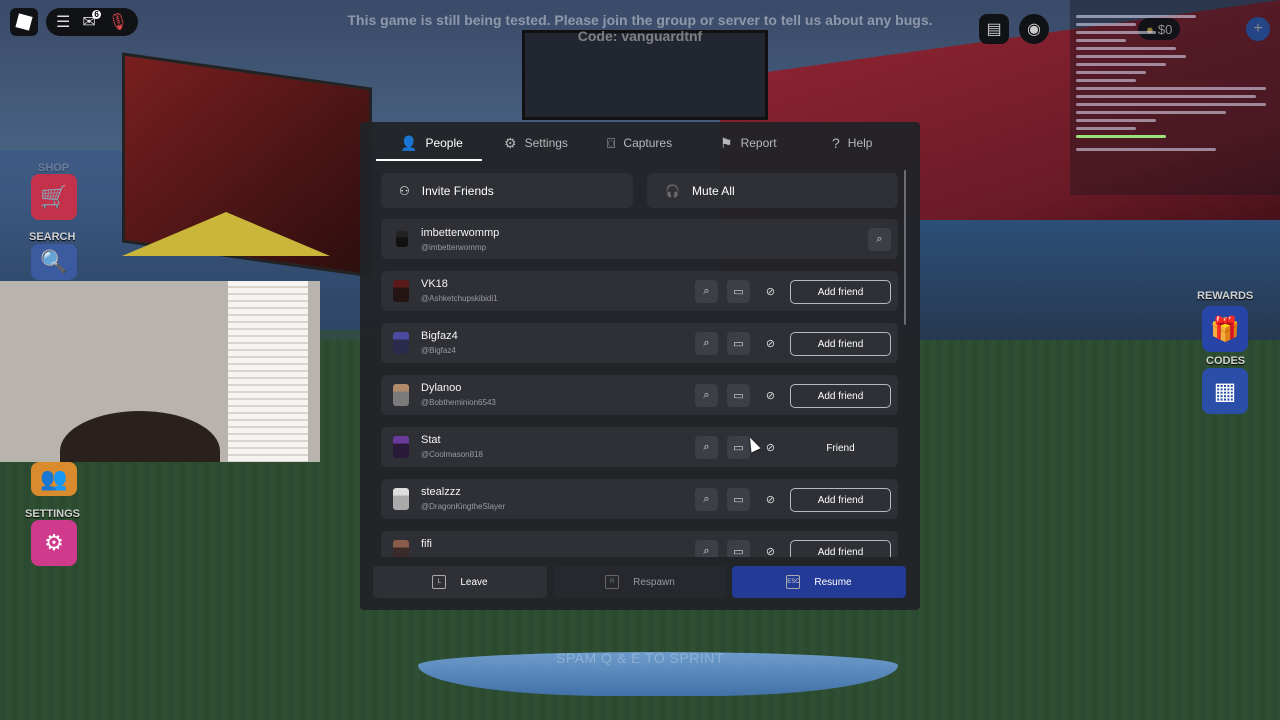  What do you see at coordinates (63, 22) in the screenshot?
I see `hamburger-menu-icon: ☰` at bounding box center [63, 22].